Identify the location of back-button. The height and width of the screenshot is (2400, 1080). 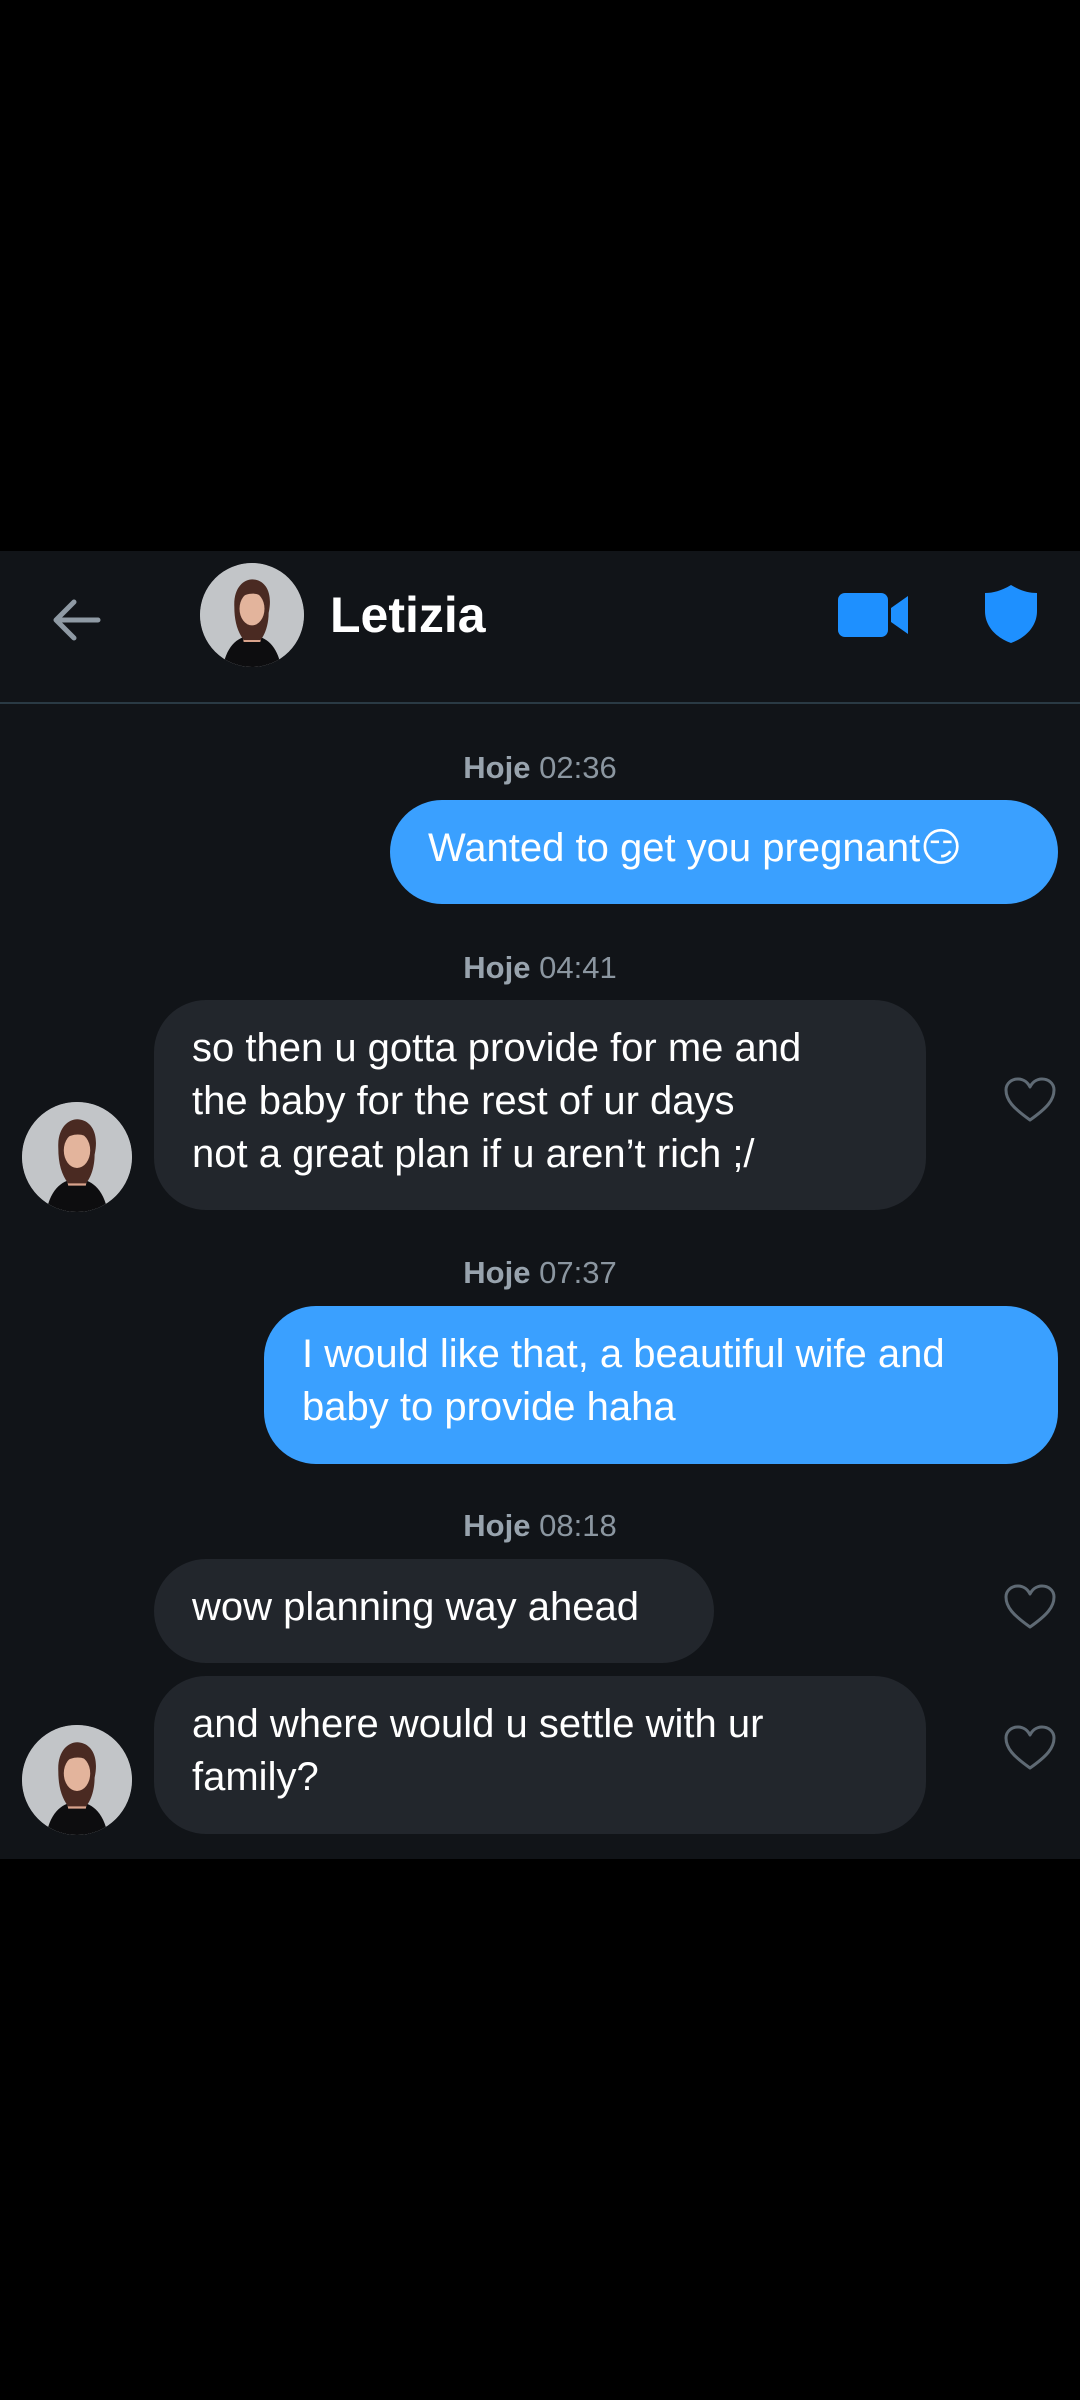
(76, 622).